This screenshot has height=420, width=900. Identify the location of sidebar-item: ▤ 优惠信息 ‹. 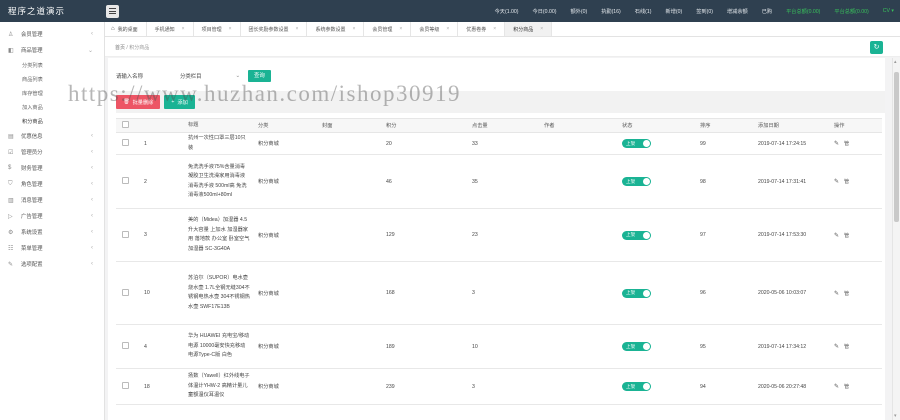
(52, 136).